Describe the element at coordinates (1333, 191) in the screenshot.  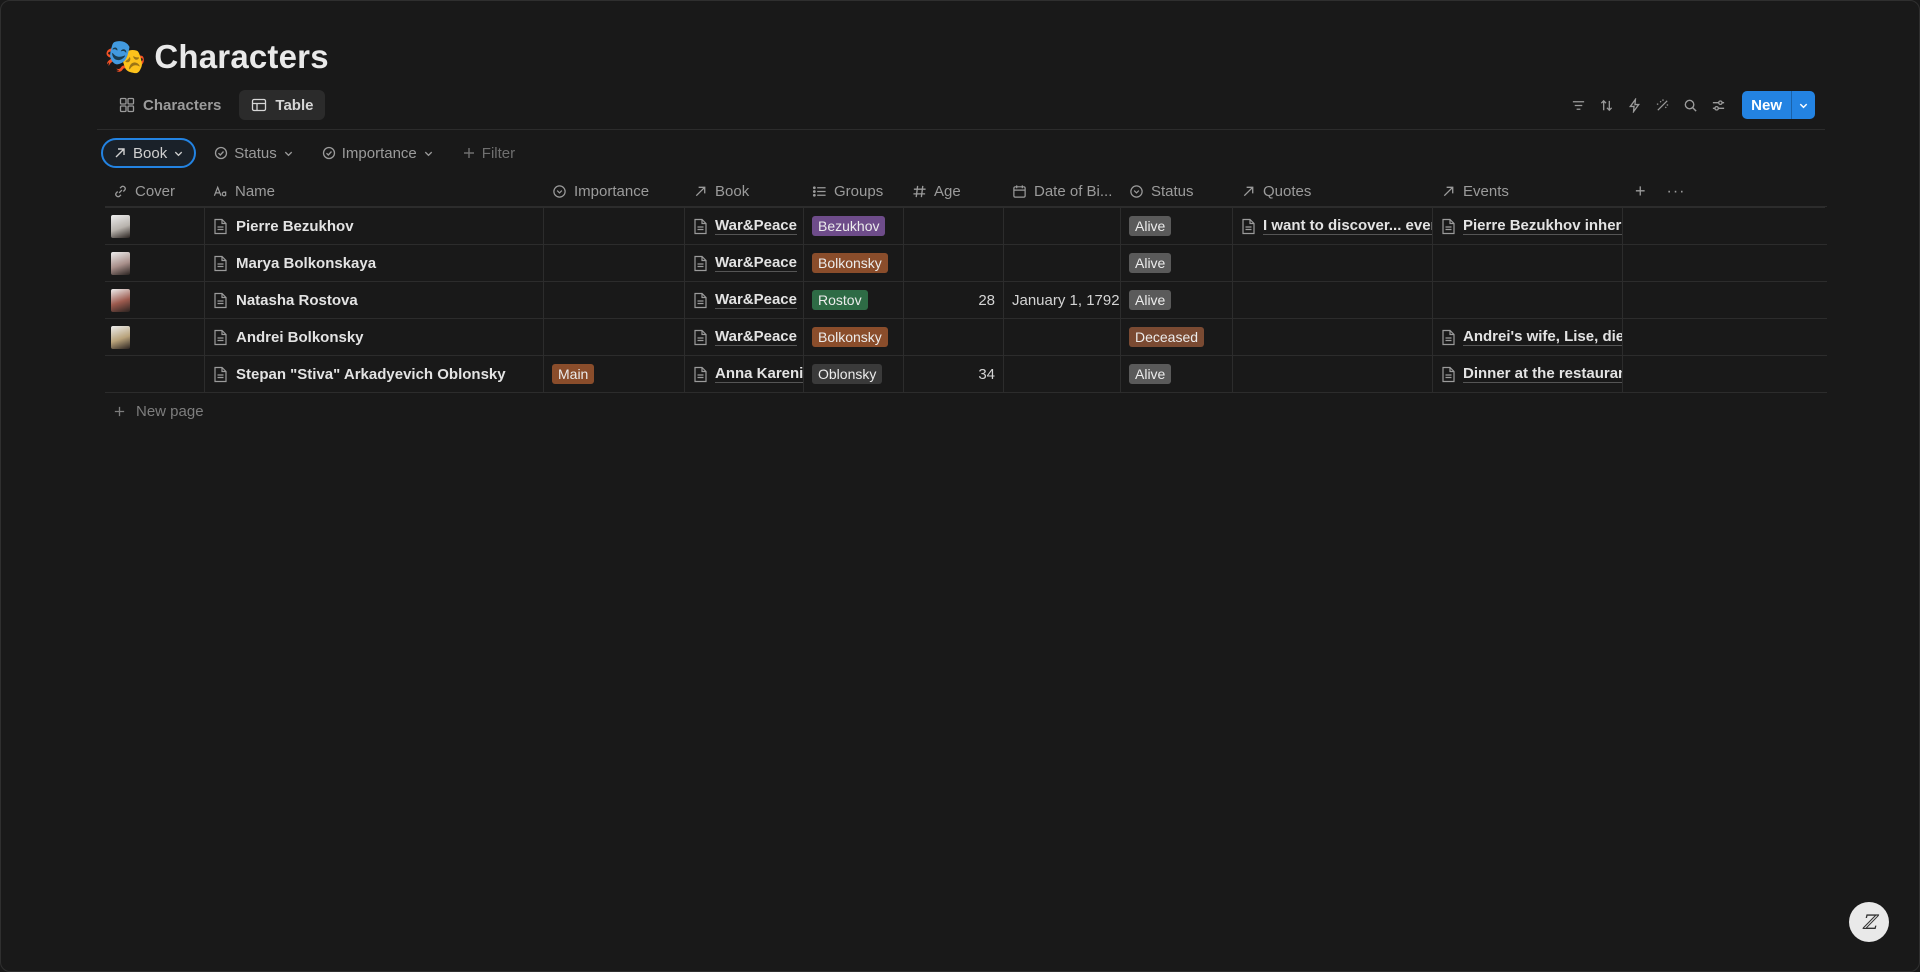
I see `column-header-quotes: Quotes` at that location.